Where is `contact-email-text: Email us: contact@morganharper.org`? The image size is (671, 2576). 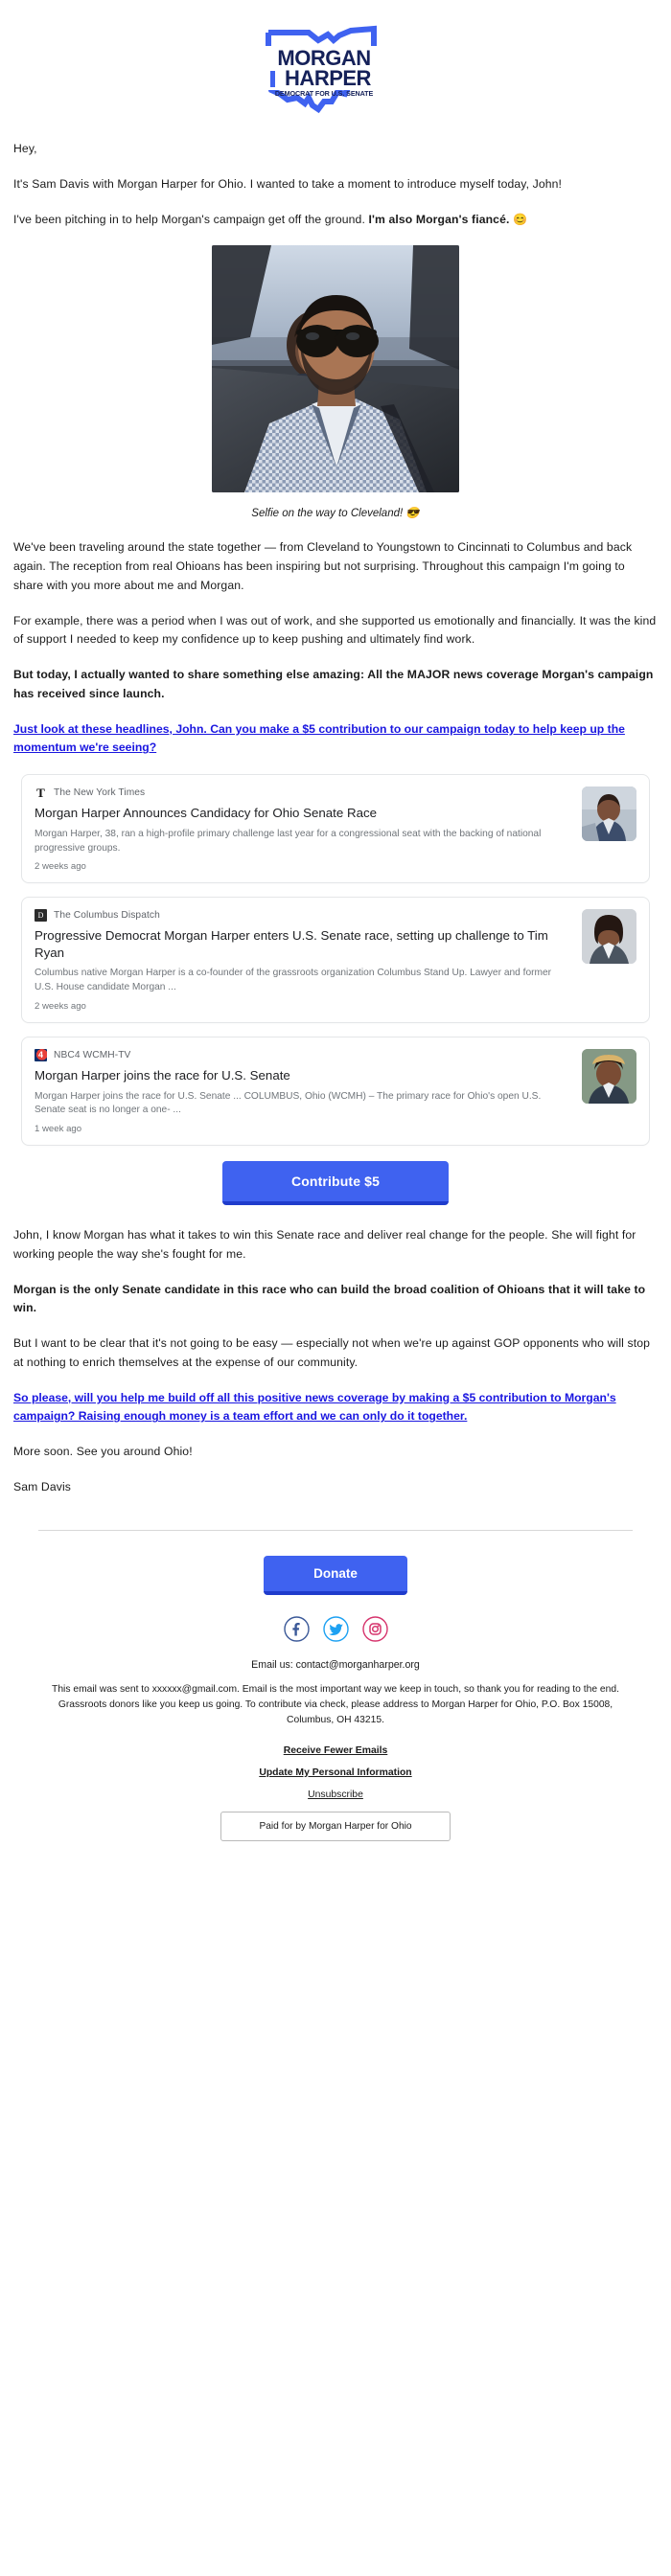 contact-email-text: Email us: contact@morganharper.org is located at coordinates (335, 1665).